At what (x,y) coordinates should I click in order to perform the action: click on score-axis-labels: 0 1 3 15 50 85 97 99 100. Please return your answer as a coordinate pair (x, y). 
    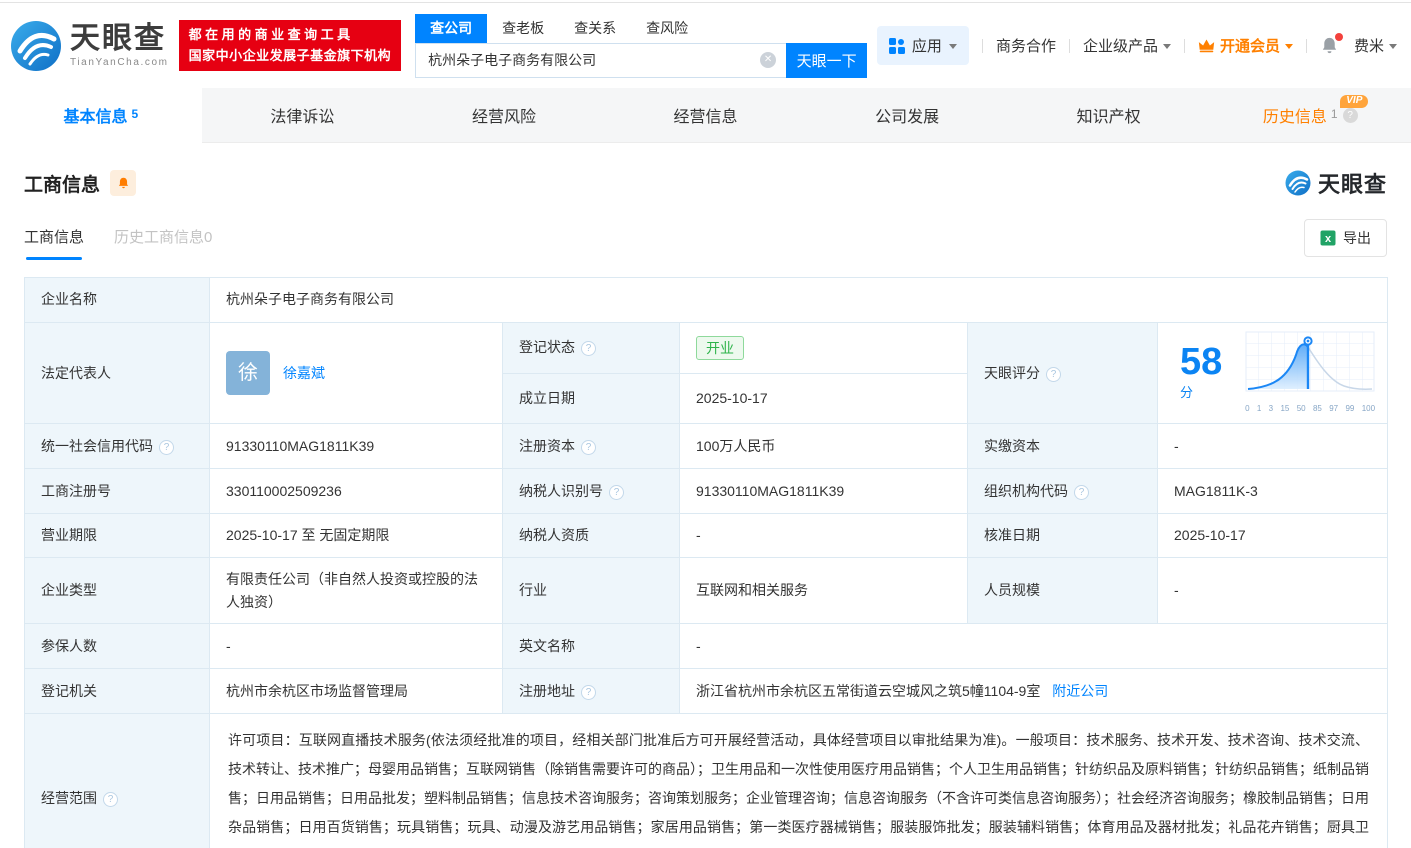
    Looking at the image, I should click on (1310, 409).